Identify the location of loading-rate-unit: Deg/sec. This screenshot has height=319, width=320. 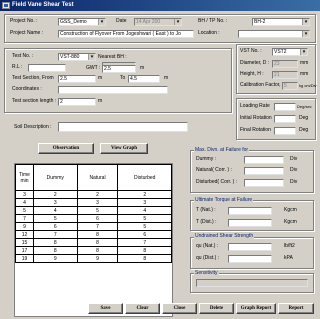
(304, 106).